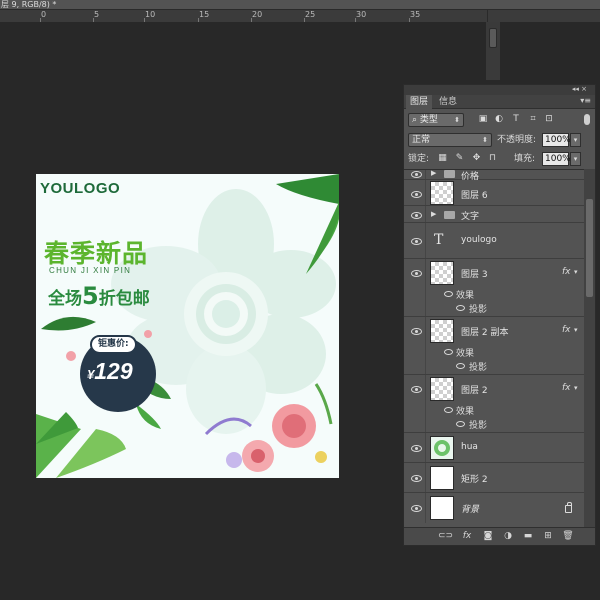 This screenshot has height=600, width=600. Describe the element at coordinates (528, 536) in the screenshot. I see `new-group-icon: ▬` at that location.